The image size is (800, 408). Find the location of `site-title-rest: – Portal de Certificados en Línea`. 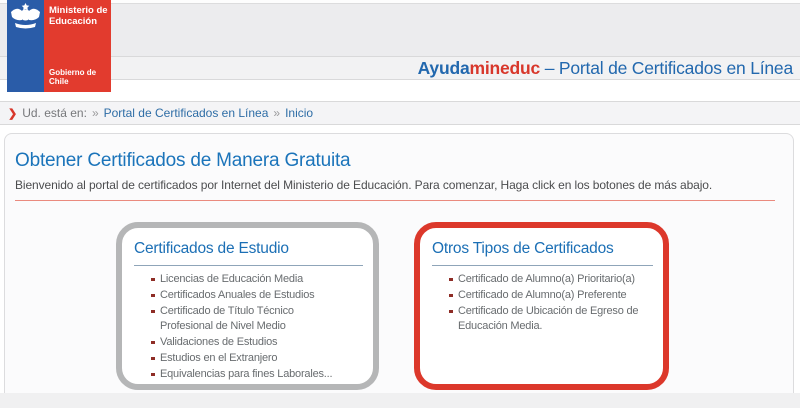

site-title-rest: – Portal de Certificados en Línea is located at coordinates (666, 67).